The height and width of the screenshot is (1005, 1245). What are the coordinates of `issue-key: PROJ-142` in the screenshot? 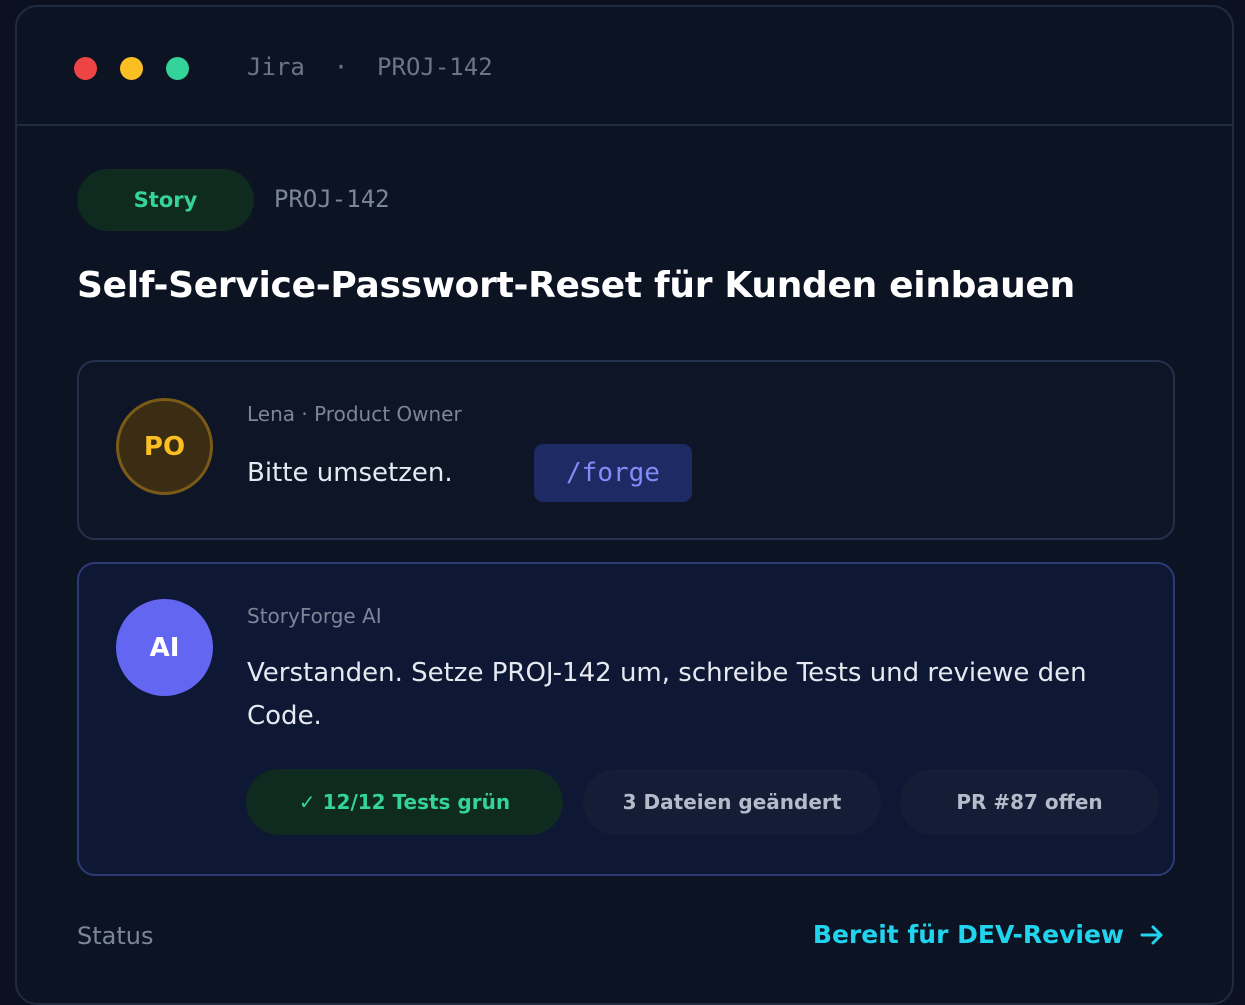 It's located at (332, 199).